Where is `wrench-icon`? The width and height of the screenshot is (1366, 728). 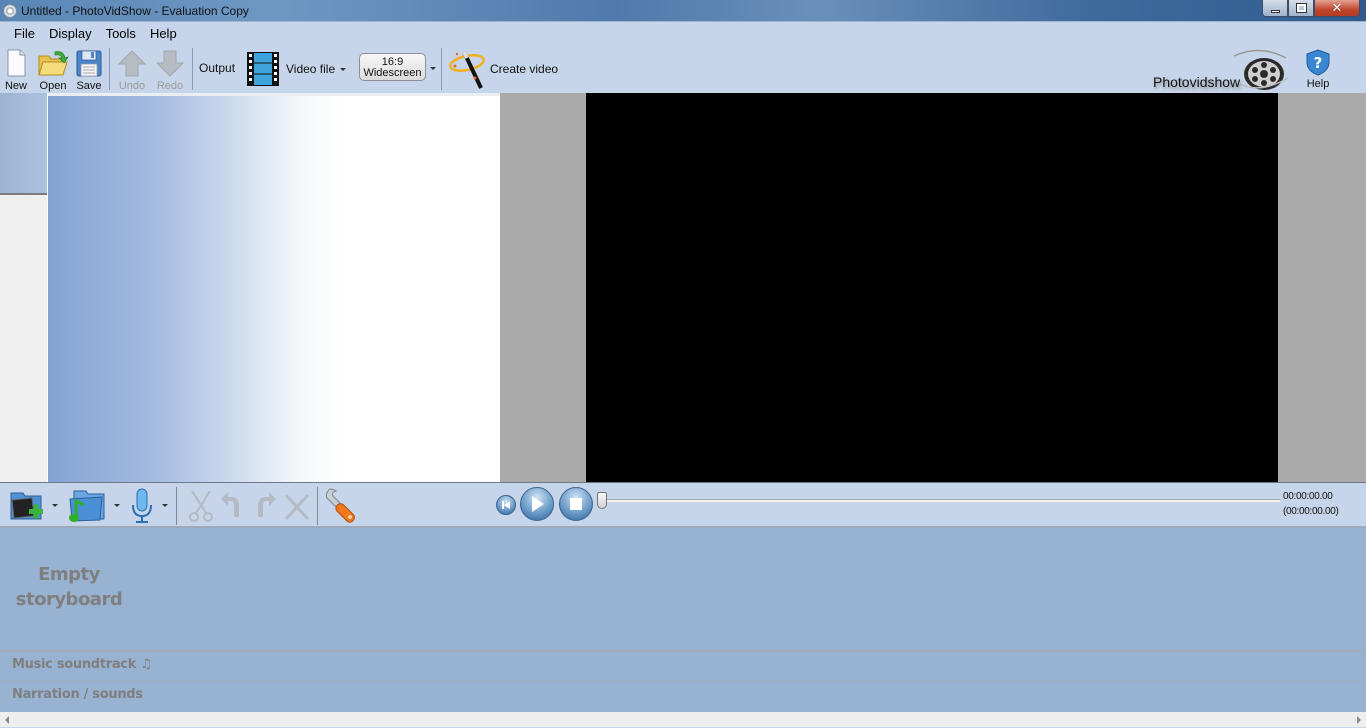 wrench-icon is located at coordinates (340, 505).